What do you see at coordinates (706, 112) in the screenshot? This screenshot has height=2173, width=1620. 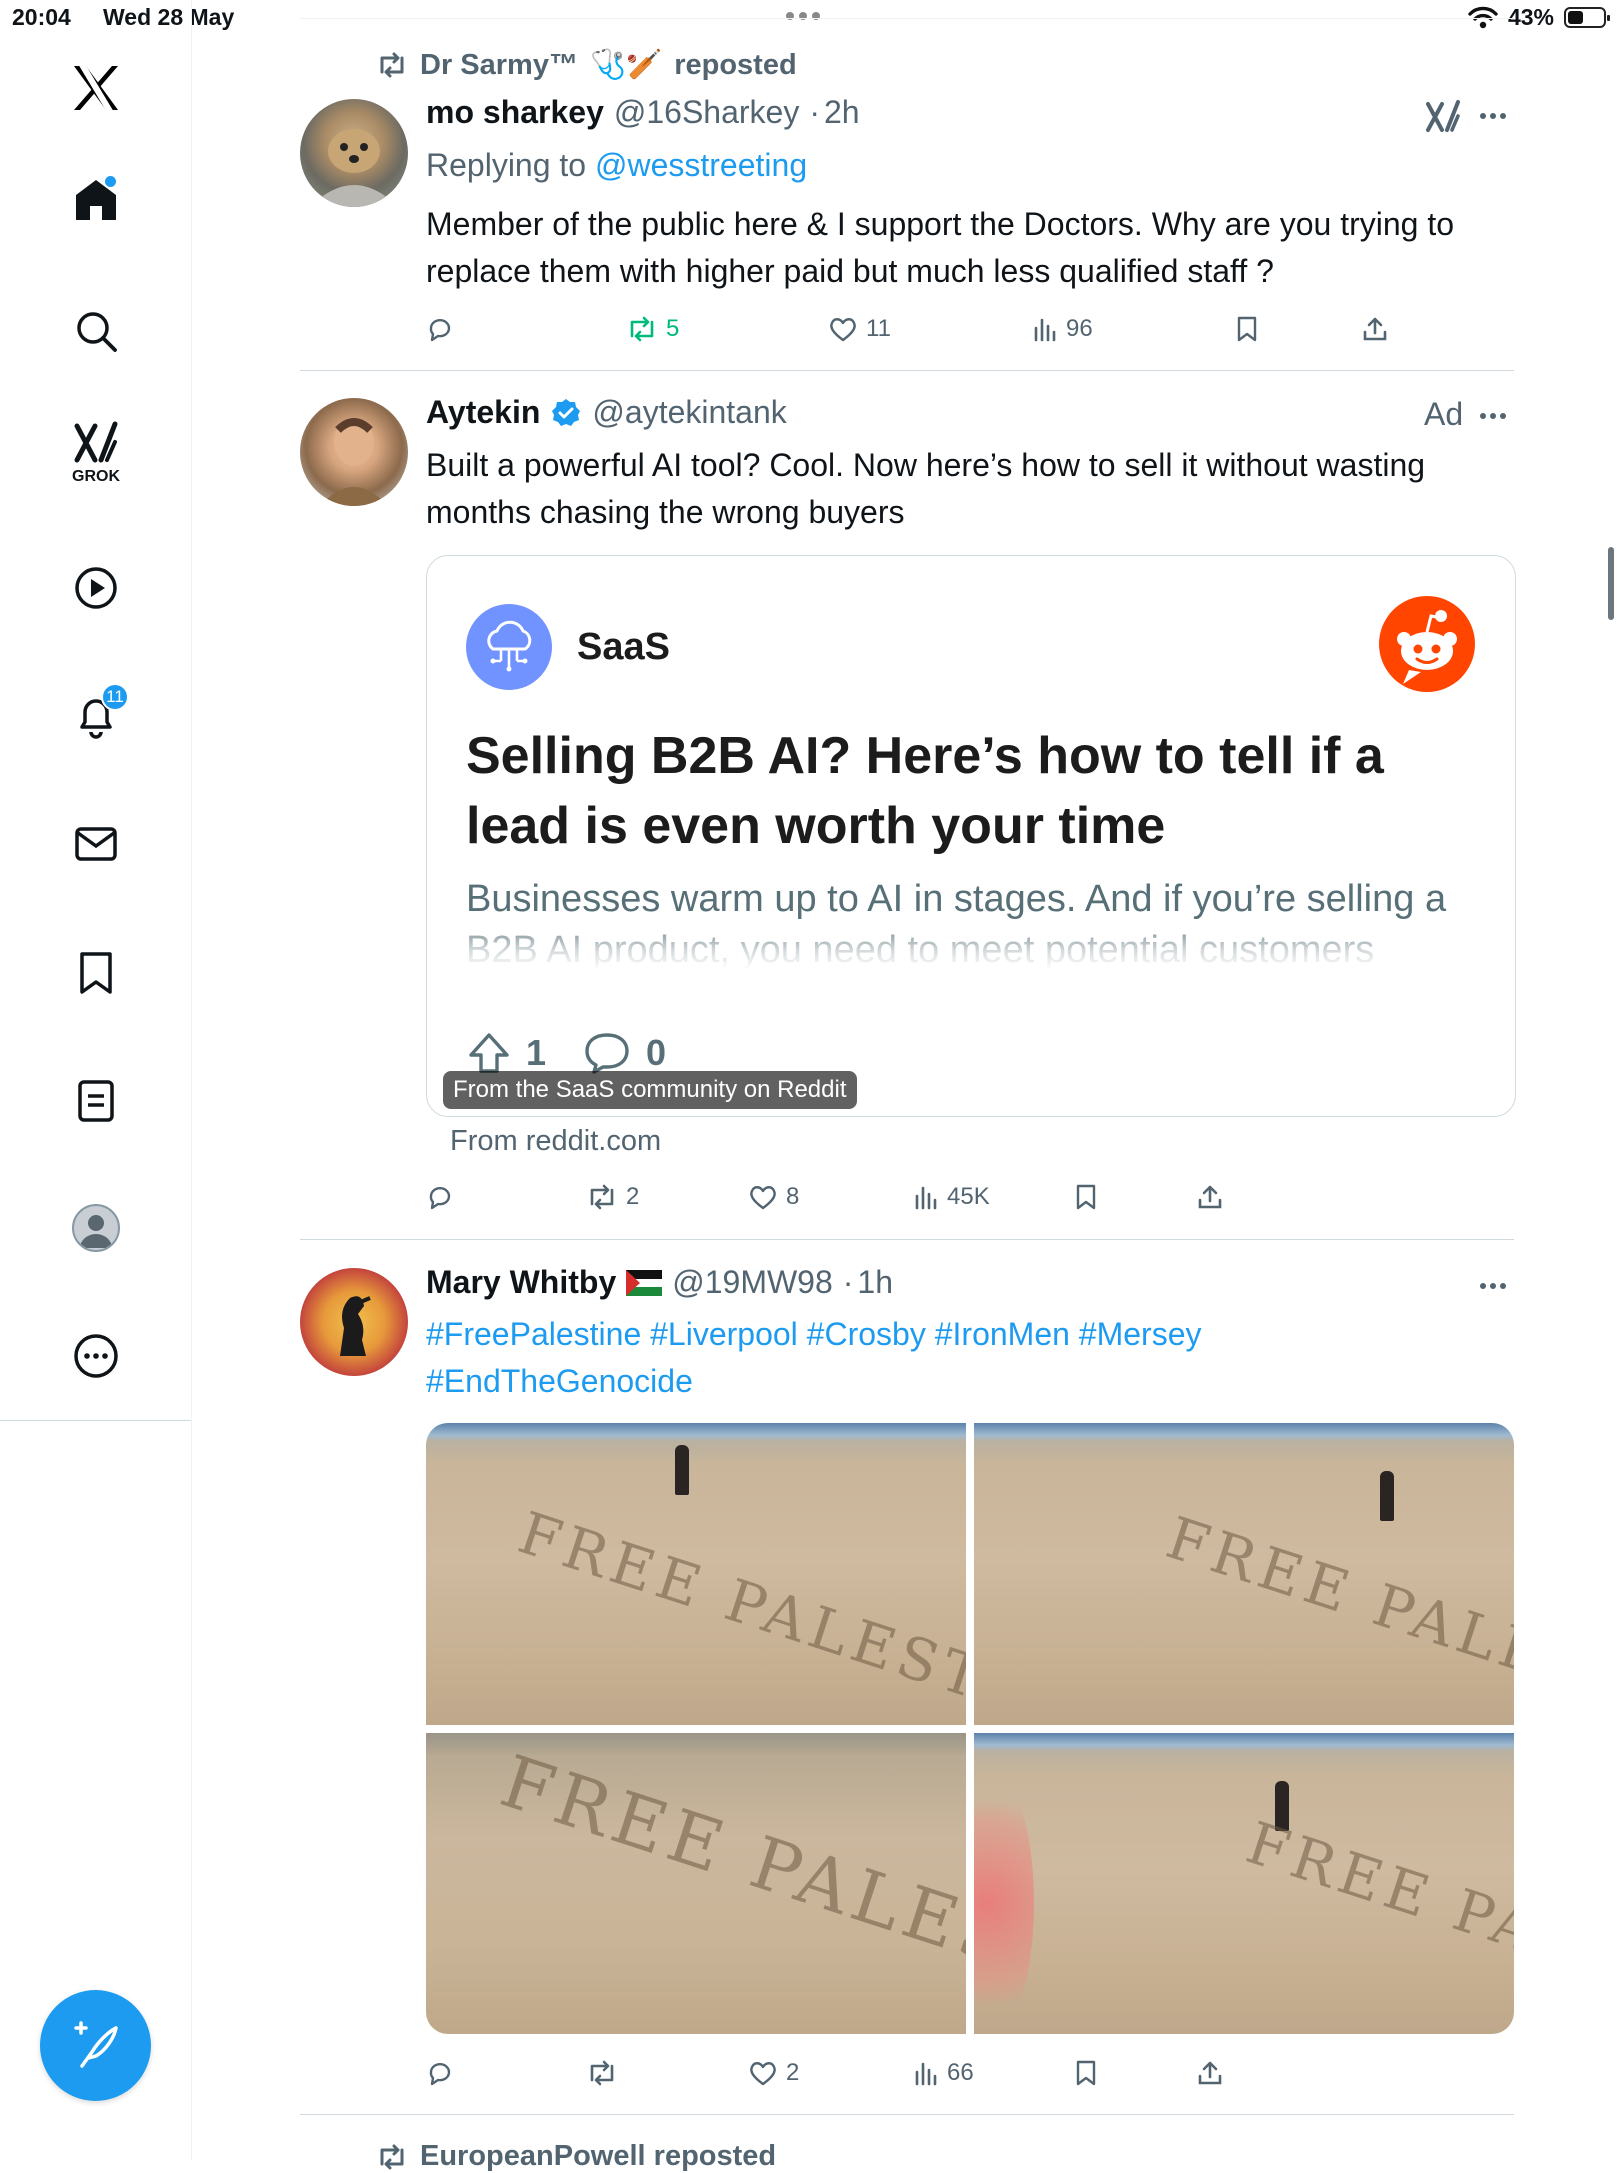 I see `author-handle: @16Sharkey` at bounding box center [706, 112].